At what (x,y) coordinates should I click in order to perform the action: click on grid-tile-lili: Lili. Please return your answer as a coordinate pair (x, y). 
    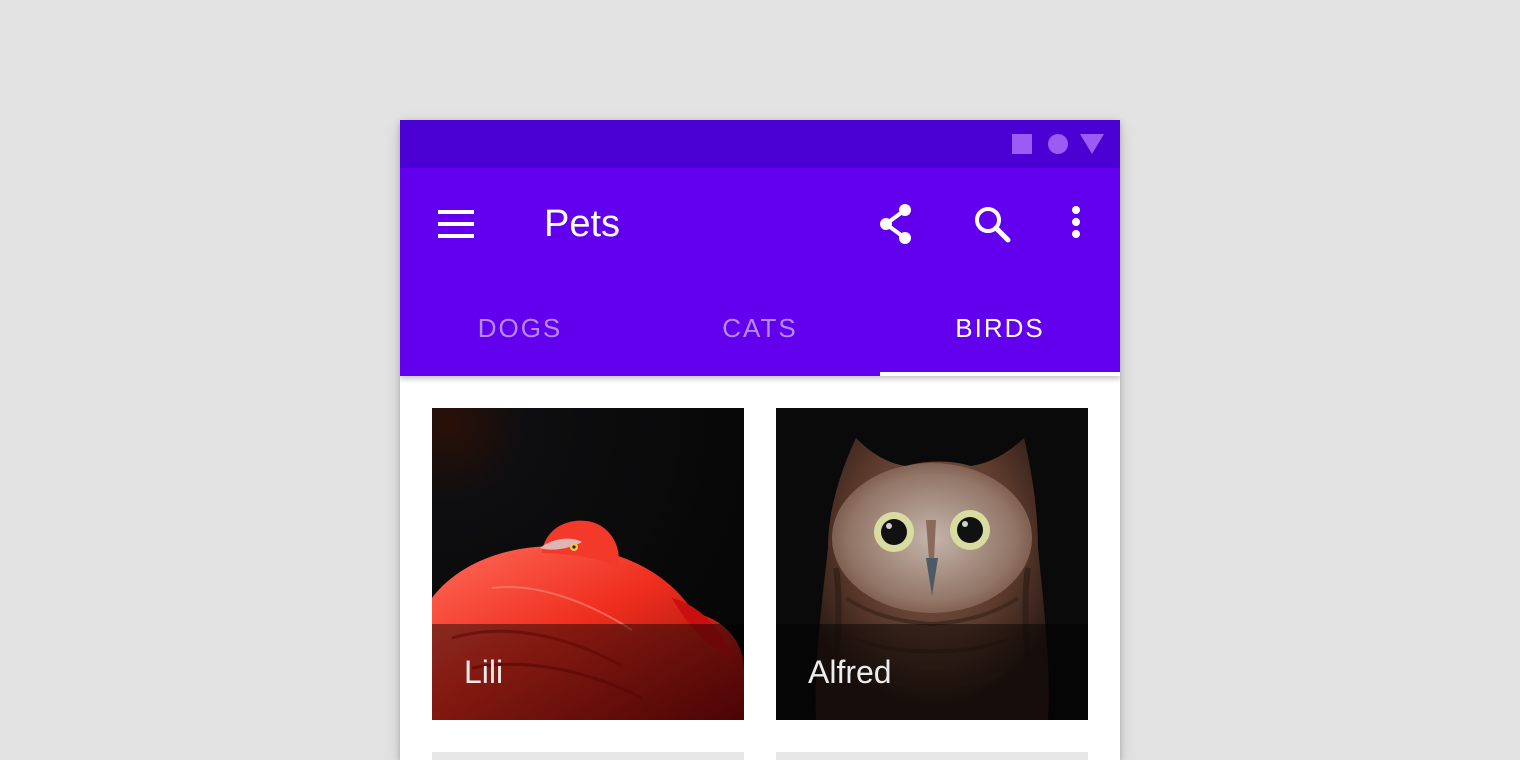
    Looking at the image, I should click on (588, 564).